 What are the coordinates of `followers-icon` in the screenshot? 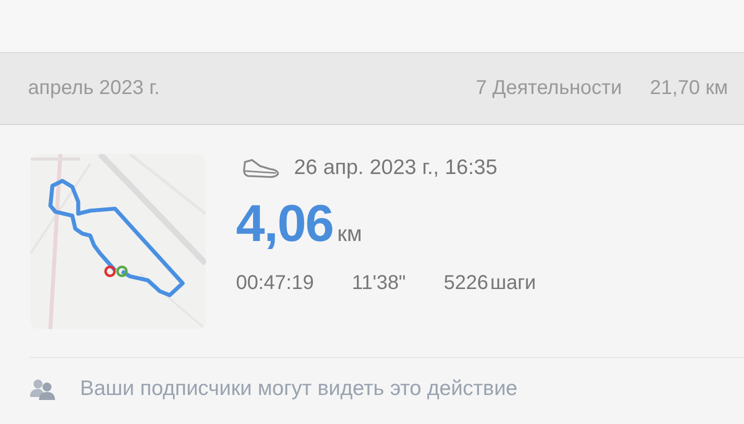 It's located at (43, 389).